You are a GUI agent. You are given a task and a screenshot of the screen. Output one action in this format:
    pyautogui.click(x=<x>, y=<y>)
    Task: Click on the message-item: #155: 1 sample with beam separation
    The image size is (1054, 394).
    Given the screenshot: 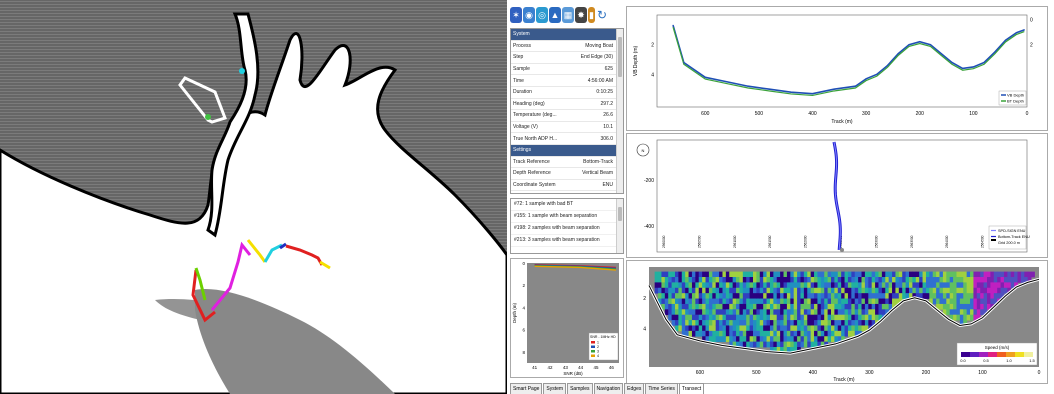 What is the action you would take?
    pyautogui.click(x=567, y=217)
    